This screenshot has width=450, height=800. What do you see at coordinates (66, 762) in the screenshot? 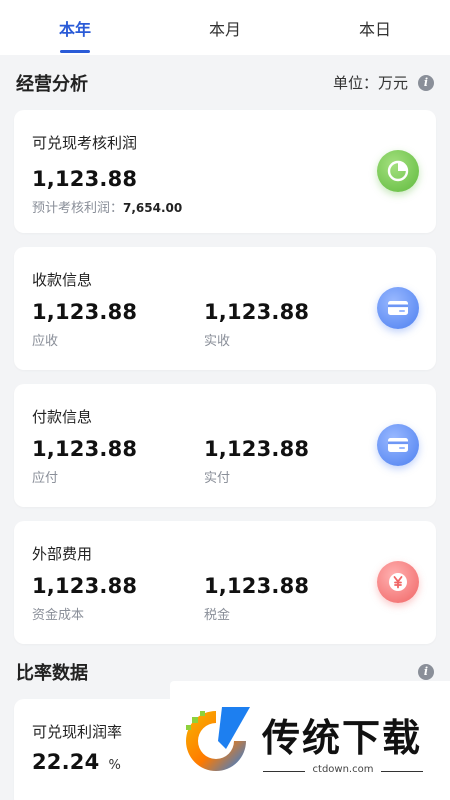
I see `ratio-value: 22.24` at bounding box center [66, 762].